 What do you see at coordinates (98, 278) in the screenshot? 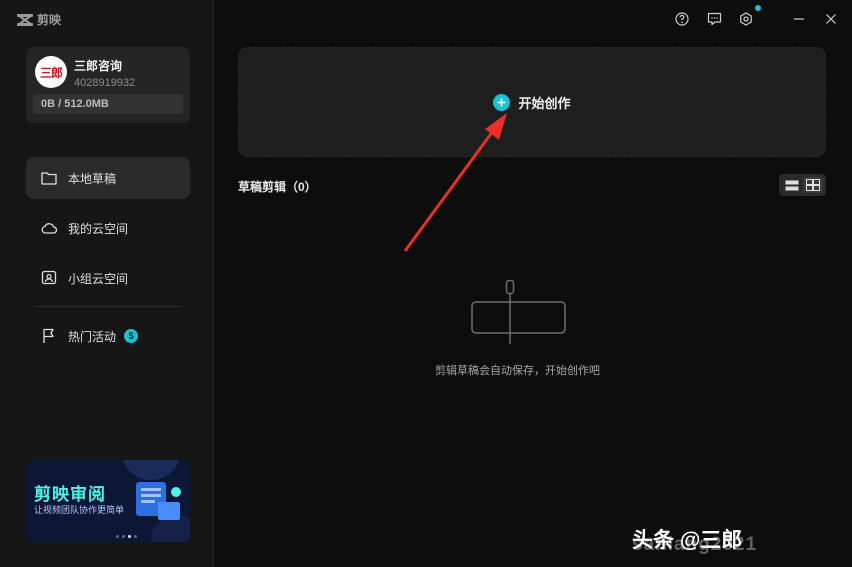
I see `sidebar-item-label: 小组云空间` at bounding box center [98, 278].